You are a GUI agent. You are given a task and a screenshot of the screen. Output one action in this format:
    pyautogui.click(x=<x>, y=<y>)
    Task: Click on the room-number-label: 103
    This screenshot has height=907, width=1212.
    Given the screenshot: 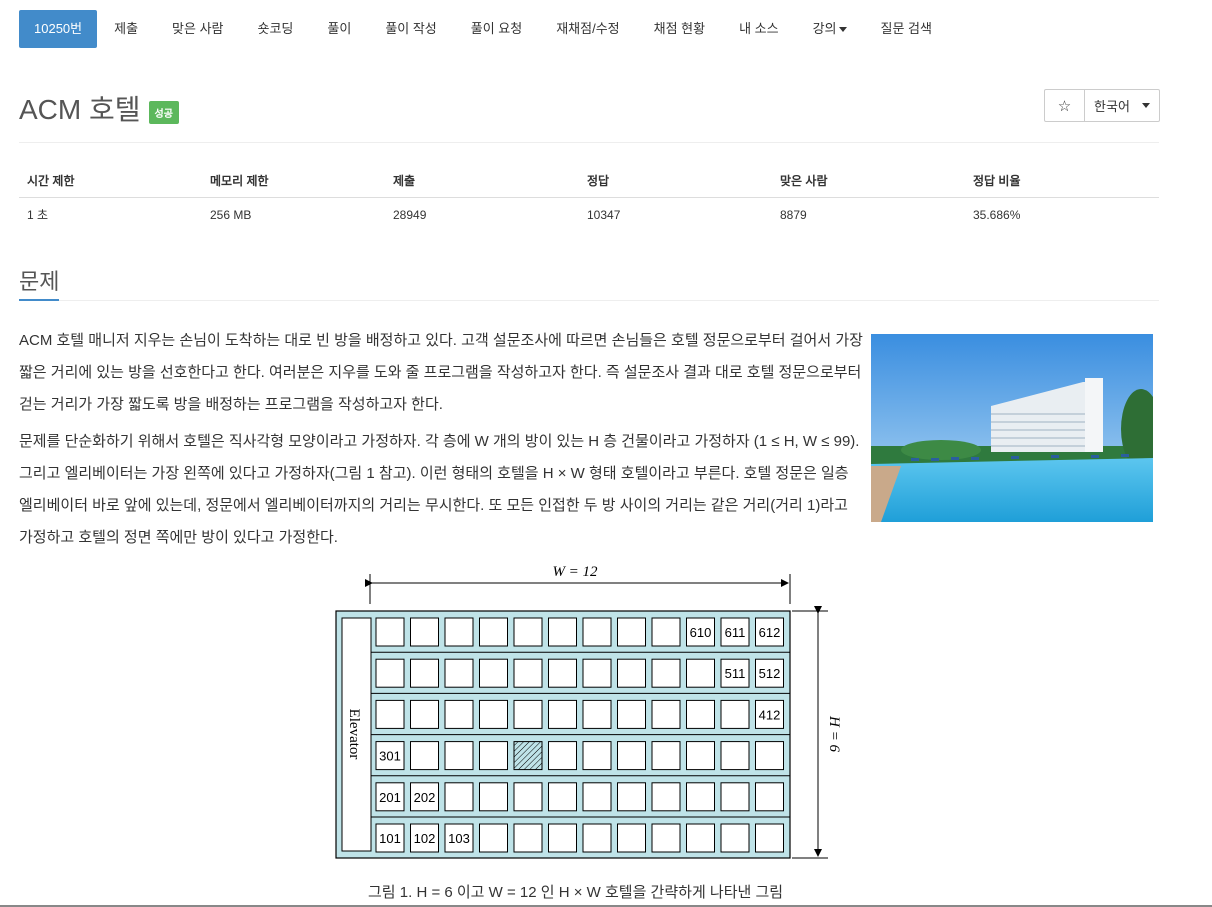 What is the action you would take?
    pyautogui.click(x=459, y=838)
    